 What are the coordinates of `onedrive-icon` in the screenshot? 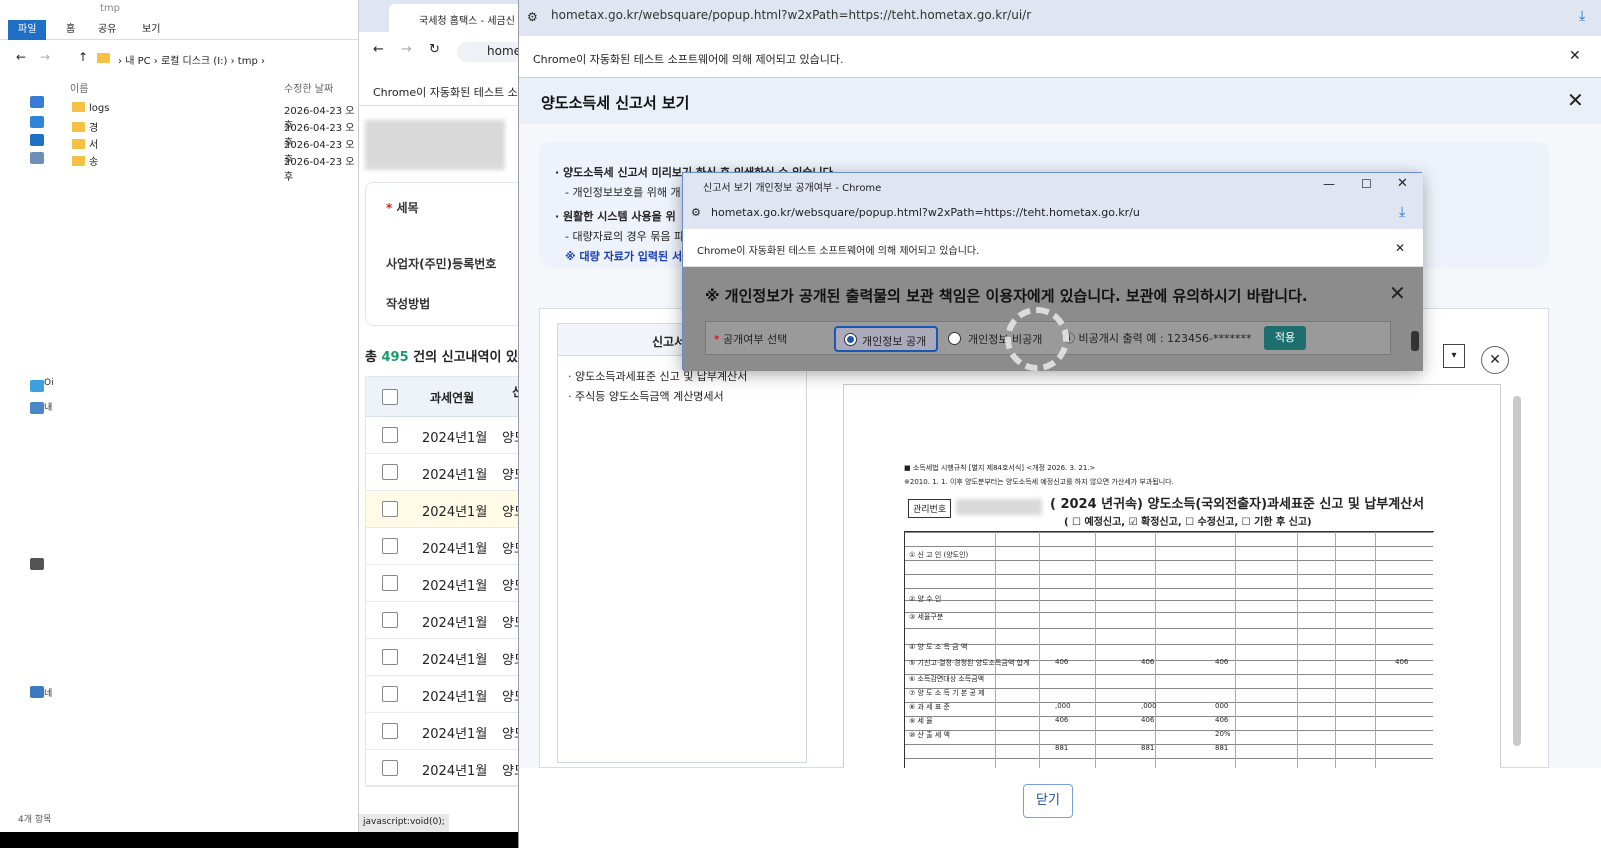 It's located at (37, 386).